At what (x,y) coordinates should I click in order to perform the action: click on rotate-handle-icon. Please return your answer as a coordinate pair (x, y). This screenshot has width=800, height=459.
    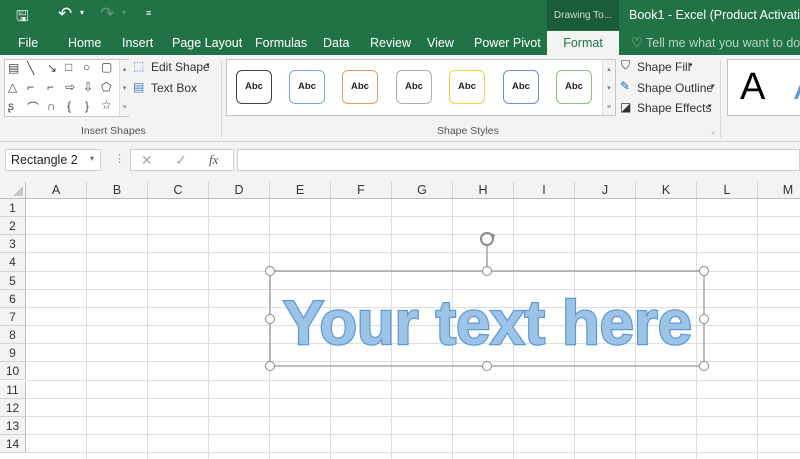
    Looking at the image, I should click on (487, 239).